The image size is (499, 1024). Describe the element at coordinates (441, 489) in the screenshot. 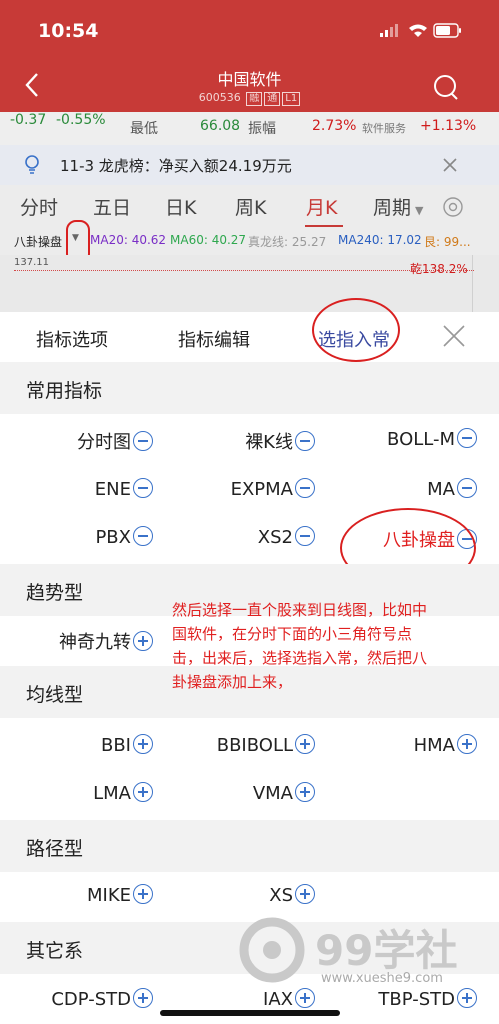

I see `indicator-label: MA` at that location.